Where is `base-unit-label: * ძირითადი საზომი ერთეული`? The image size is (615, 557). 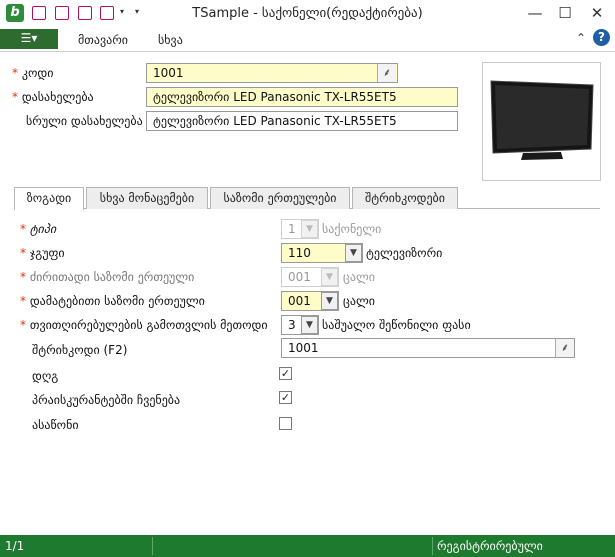 base-unit-label: * ძირითადი საზომი ერთეული is located at coordinates (107, 277).